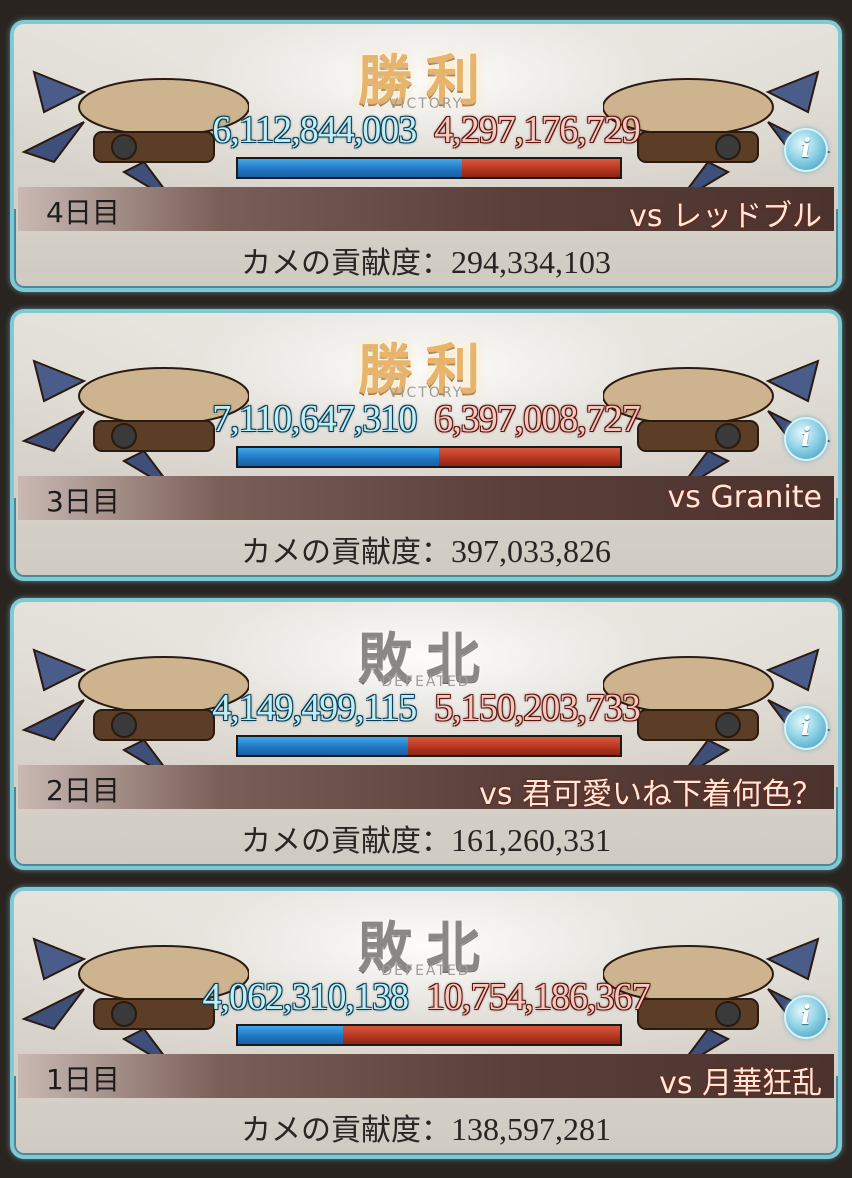 The height and width of the screenshot is (1178, 852). What do you see at coordinates (725, 216) in the screenshot?
I see `opponent-name: vs レッドブル` at bounding box center [725, 216].